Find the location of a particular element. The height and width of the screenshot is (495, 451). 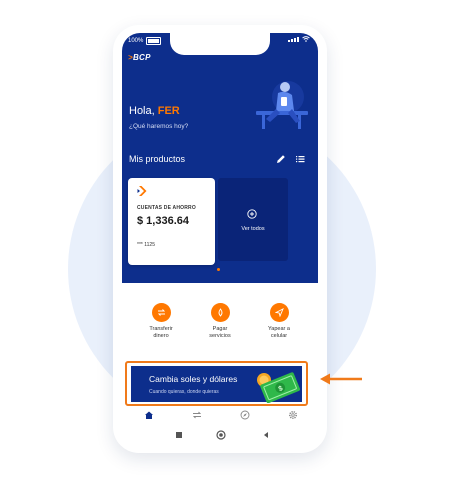

wifi-icon is located at coordinates (306, 39).